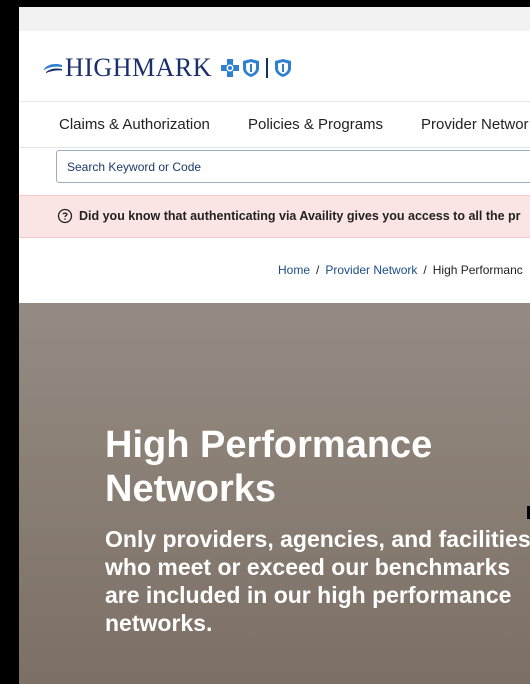 This screenshot has width=530, height=684. I want to click on highmark-logo: HIGHMARK, so click(167, 68).